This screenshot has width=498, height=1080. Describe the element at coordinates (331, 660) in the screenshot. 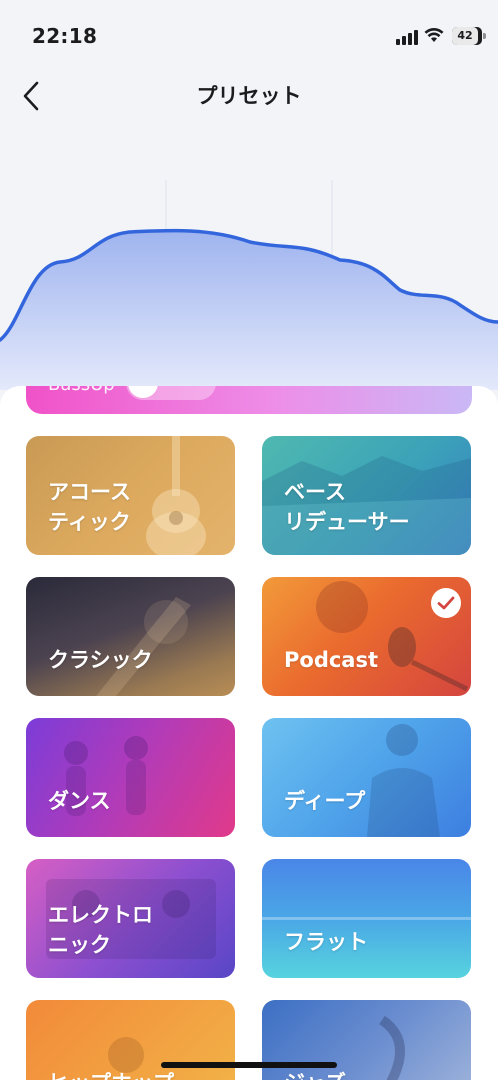

I see `preset-label: Podcast` at that location.